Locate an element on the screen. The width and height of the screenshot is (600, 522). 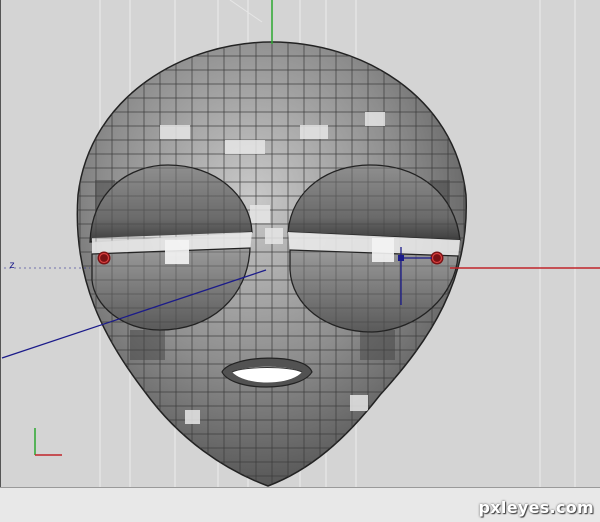
watermark: pxleyes.com is located at coordinates (536, 507).